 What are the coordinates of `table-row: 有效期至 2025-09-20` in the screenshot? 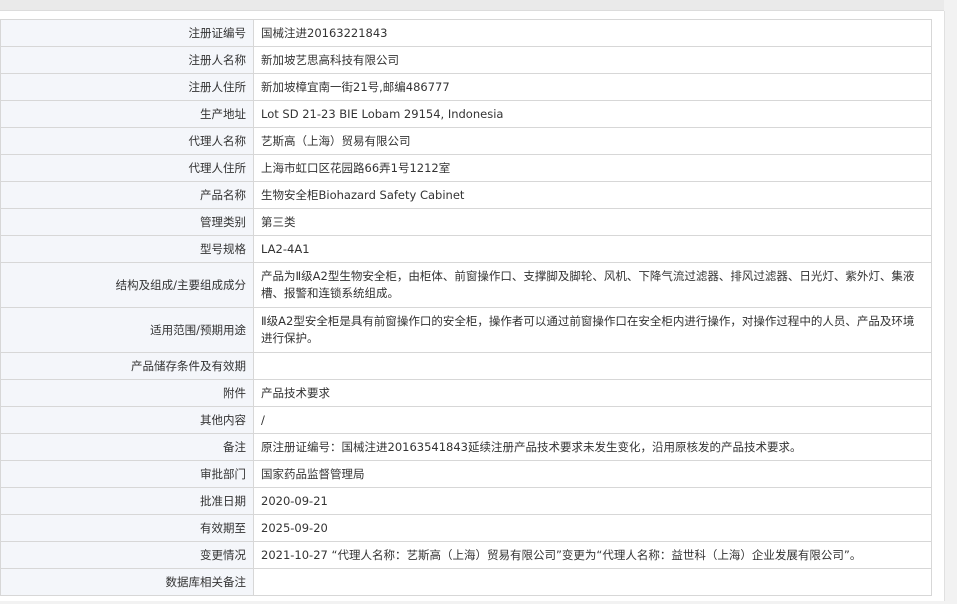 It's located at (466, 528).